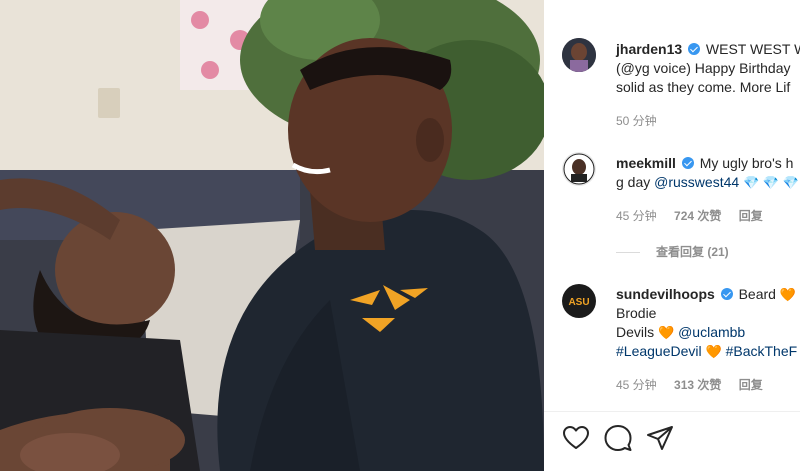 The width and height of the screenshot is (800, 471). What do you see at coordinates (771, 182) in the screenshot?
I see `gem-emoji-icon: 💎 💎 💎` at bounding box center [771, 182].